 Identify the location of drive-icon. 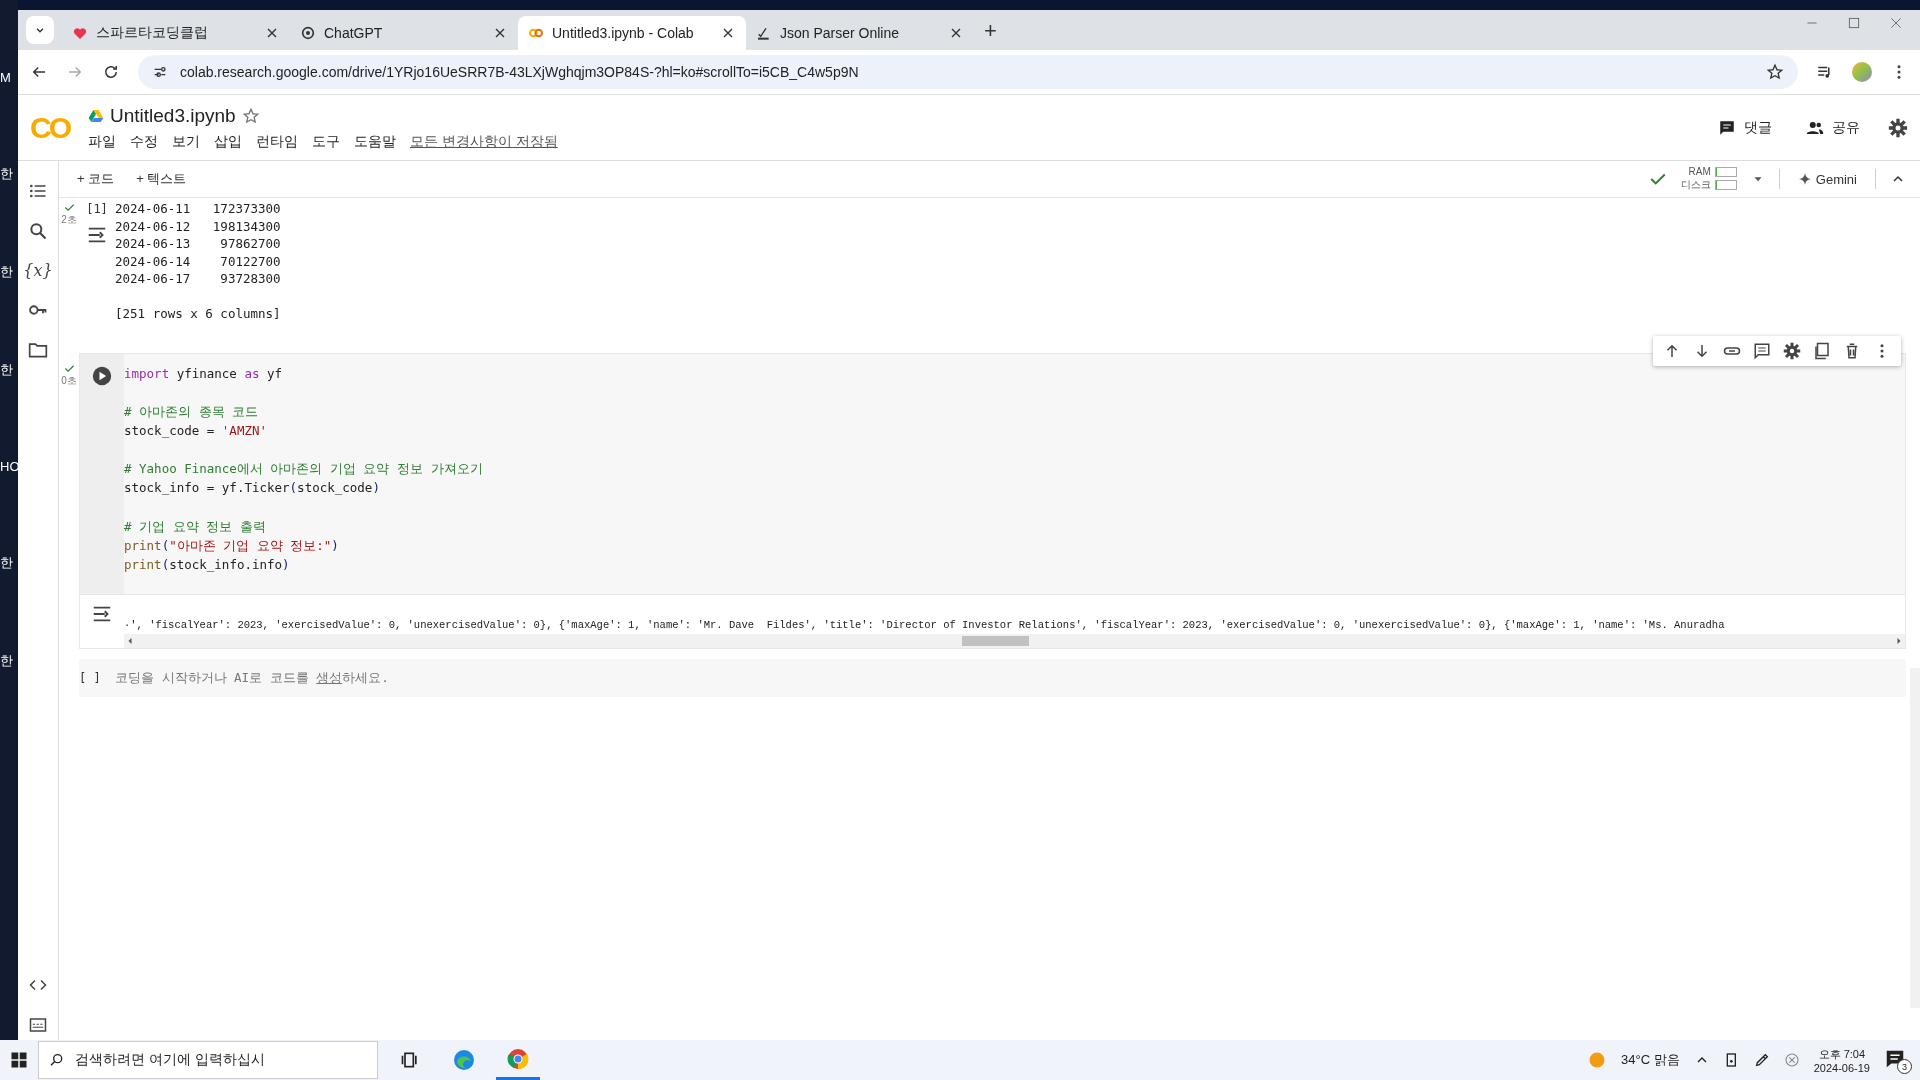
(96, 115).